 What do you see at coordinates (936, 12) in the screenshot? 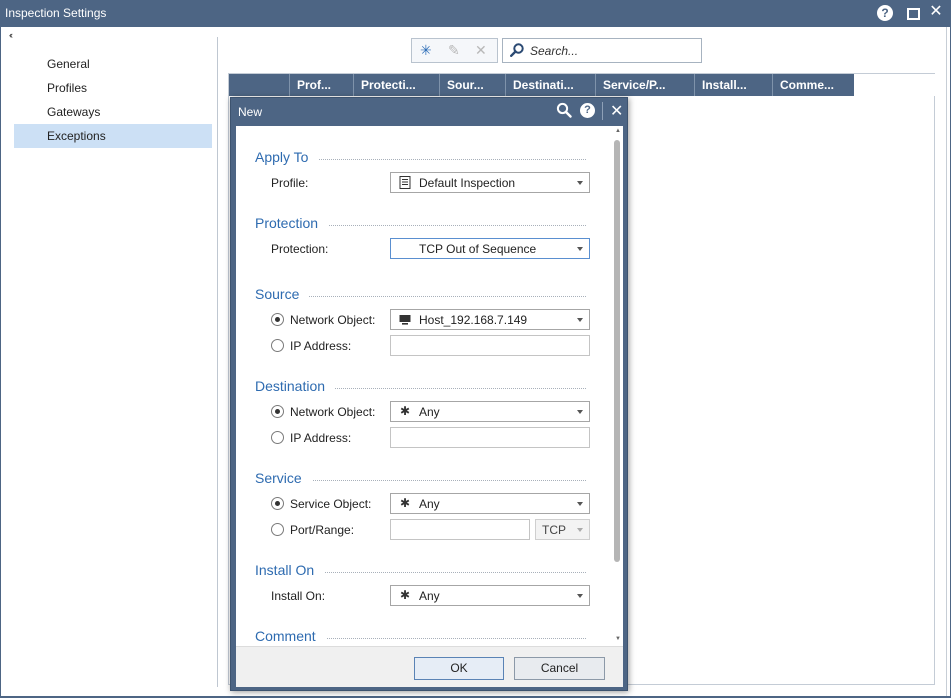
I see `close-icon: ✕` at bounding box center [936, 12].